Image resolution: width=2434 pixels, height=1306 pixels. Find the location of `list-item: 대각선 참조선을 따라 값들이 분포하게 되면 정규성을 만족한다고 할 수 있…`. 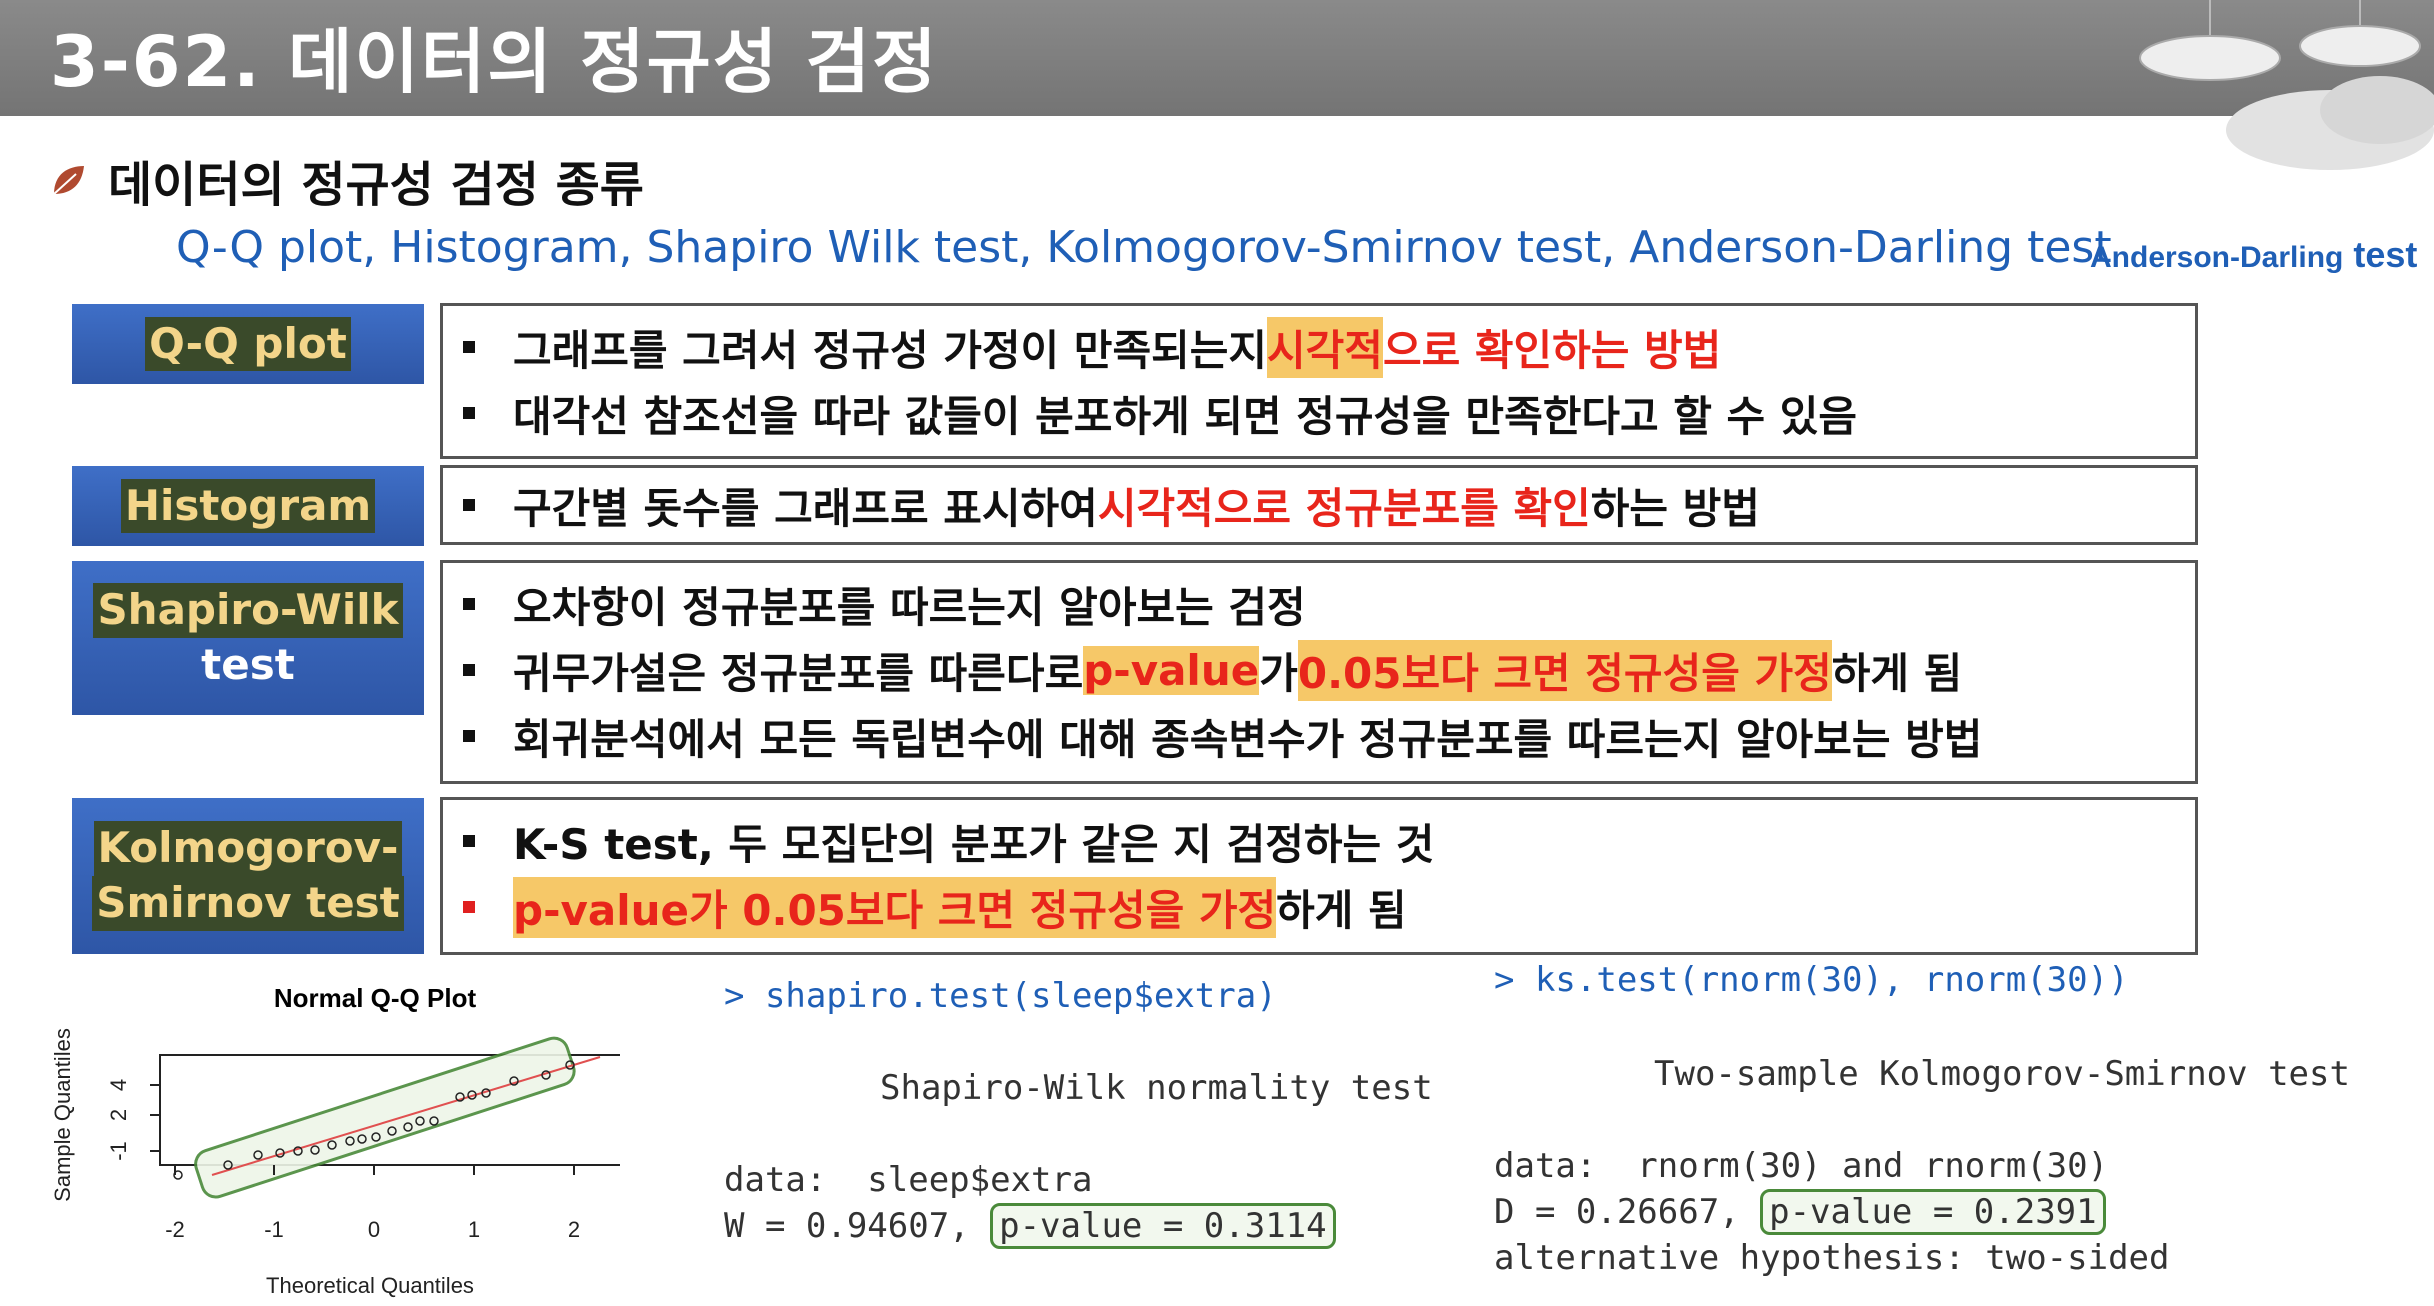

list-item: 대각선 참조선을 따라 값들이 분포하게 되면 정규성을 만족한다고 할 수 있… is located at coordinates (1319, 413).